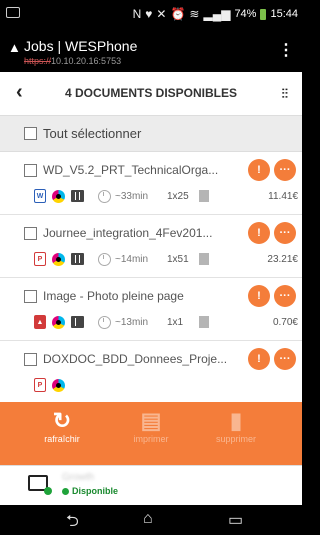 The image size is (320, 535). I want to click on document-copies: 1x51, so click(178, 259).